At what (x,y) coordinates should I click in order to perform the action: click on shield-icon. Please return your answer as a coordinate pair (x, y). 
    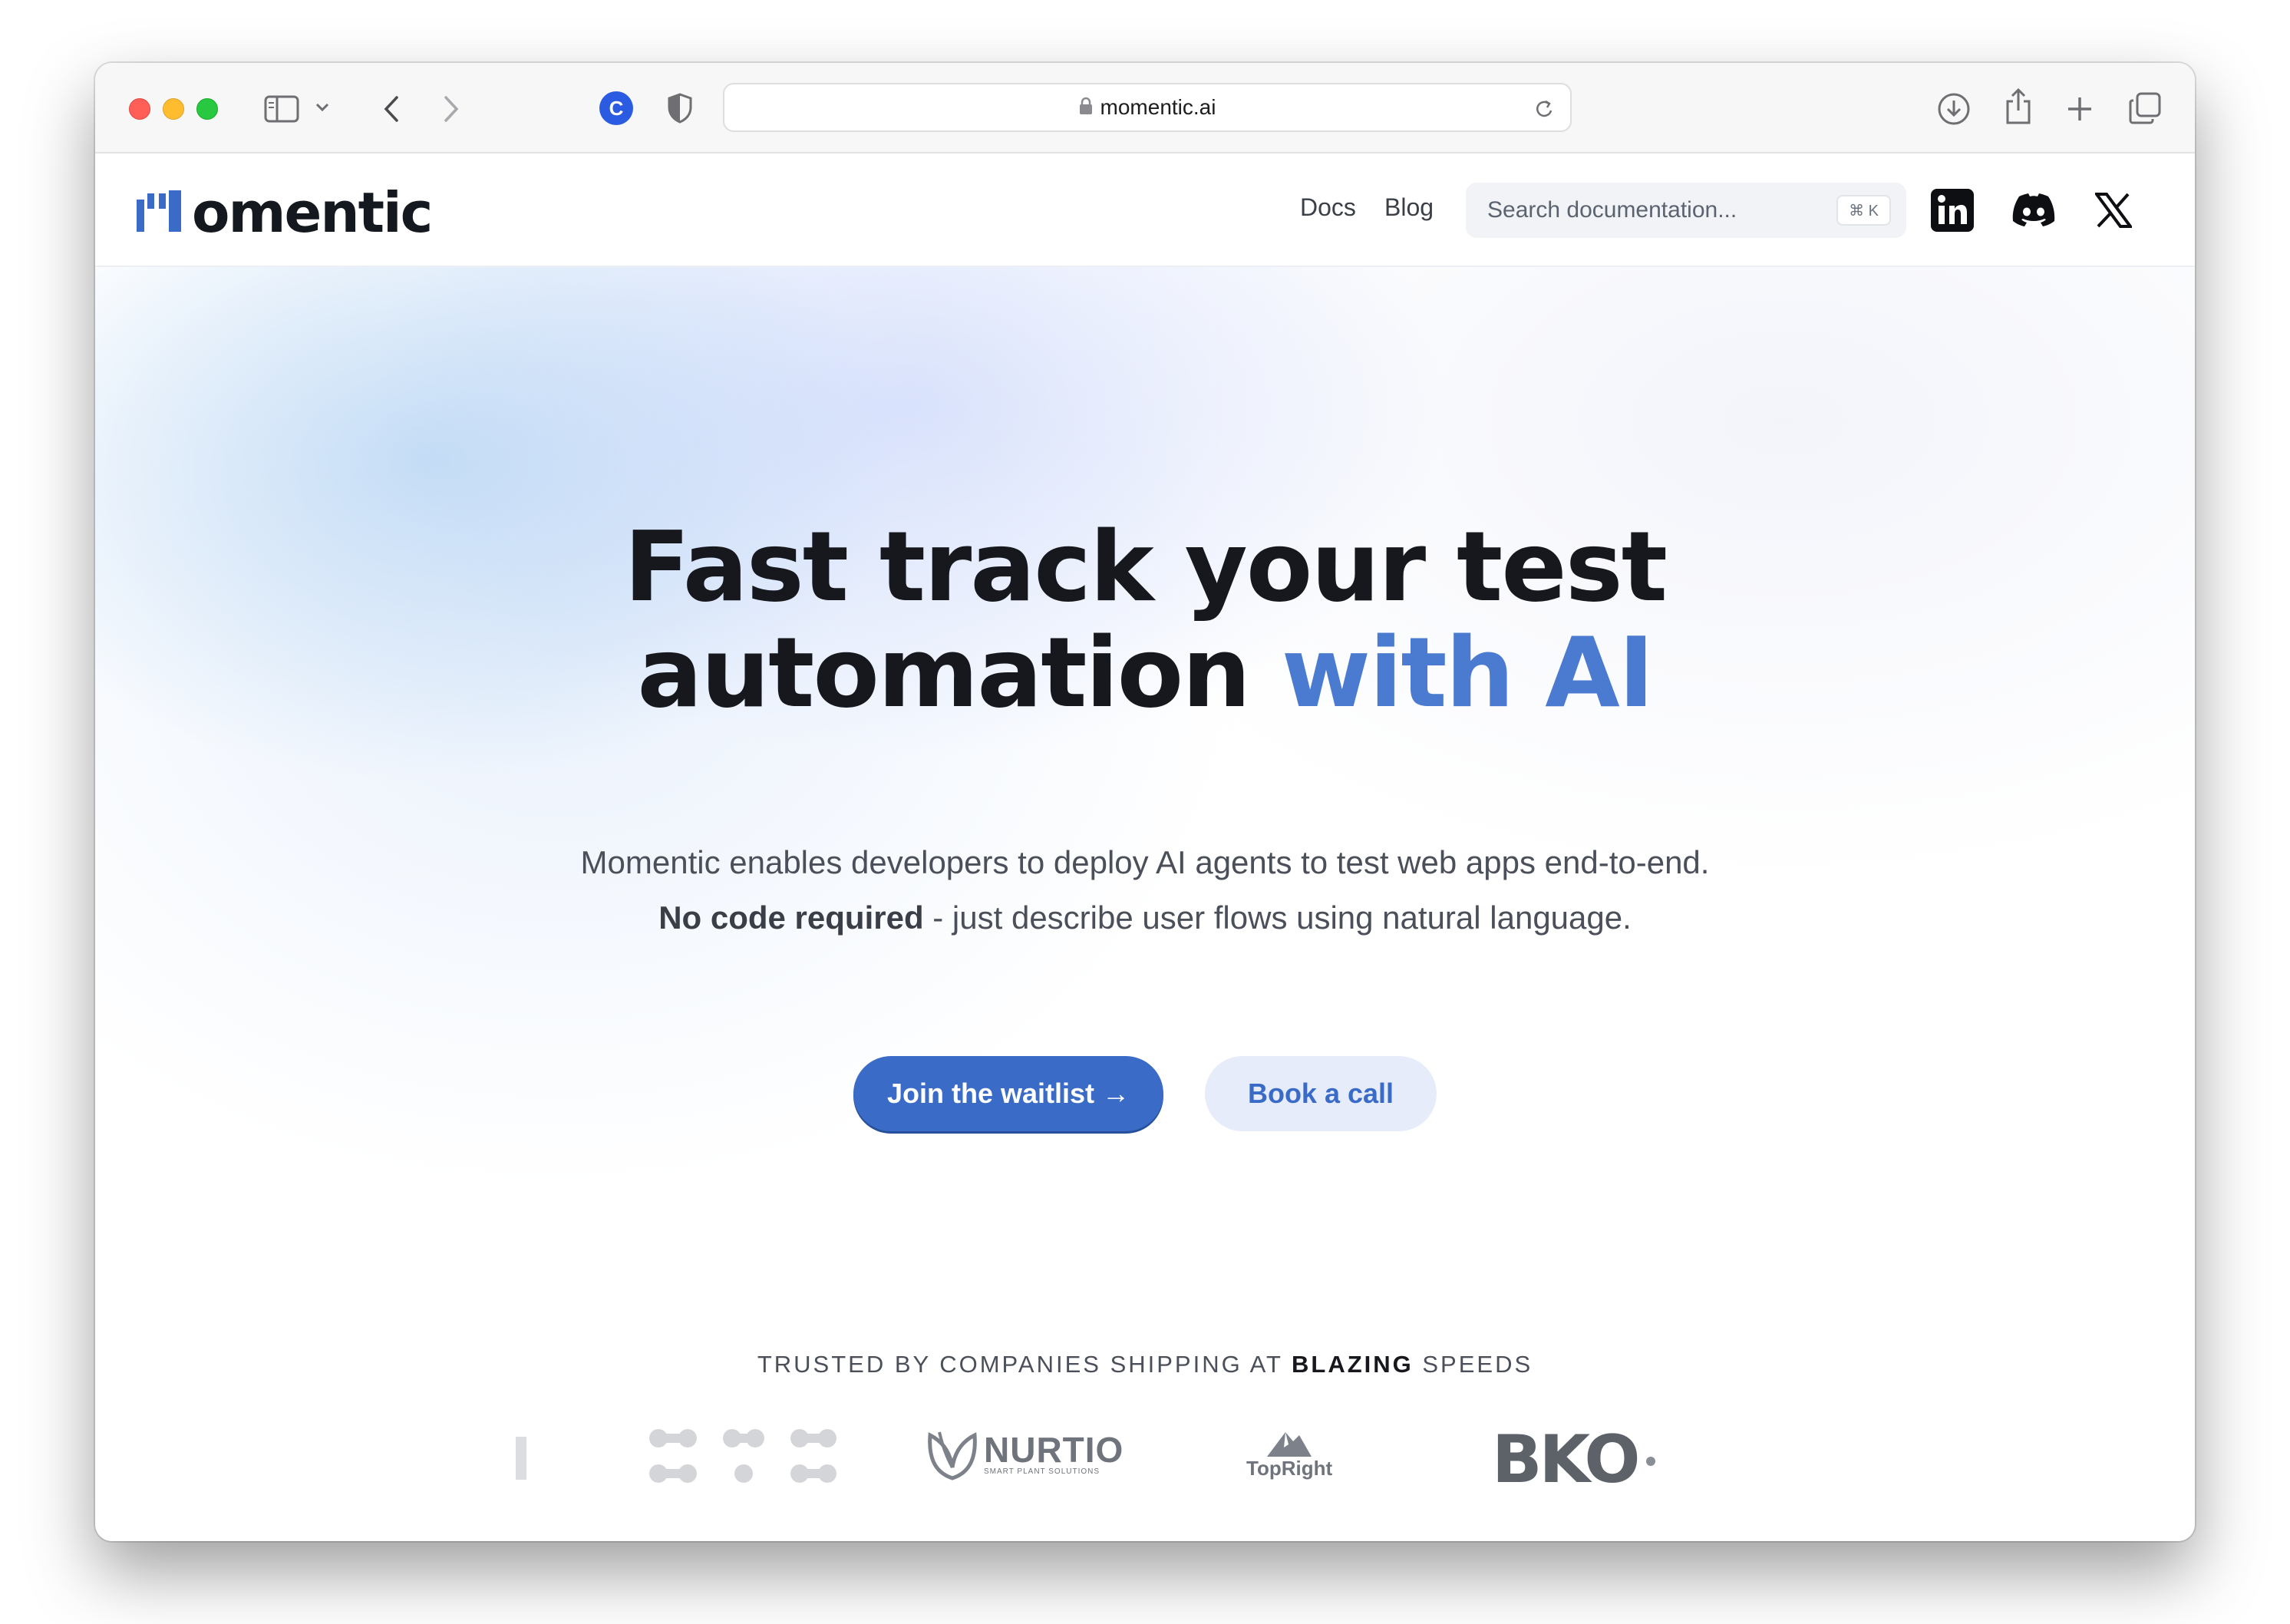
    Looking at the image, I should click on (680, 108).